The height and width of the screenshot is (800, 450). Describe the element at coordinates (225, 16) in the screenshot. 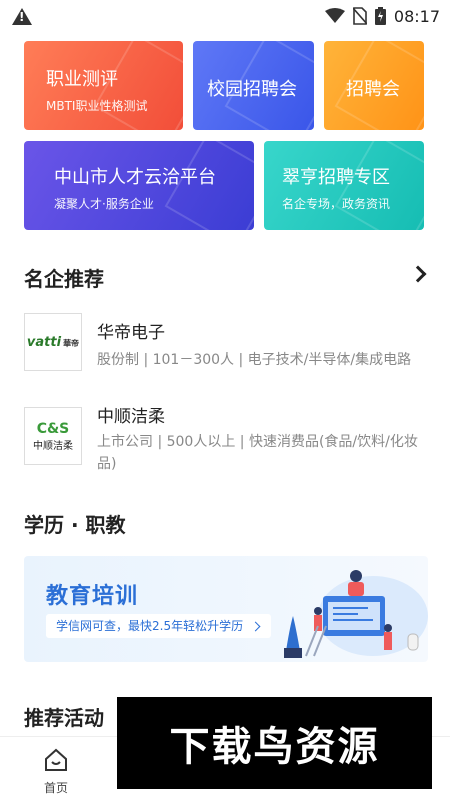

I see `status-bar: 08:17` at that location.